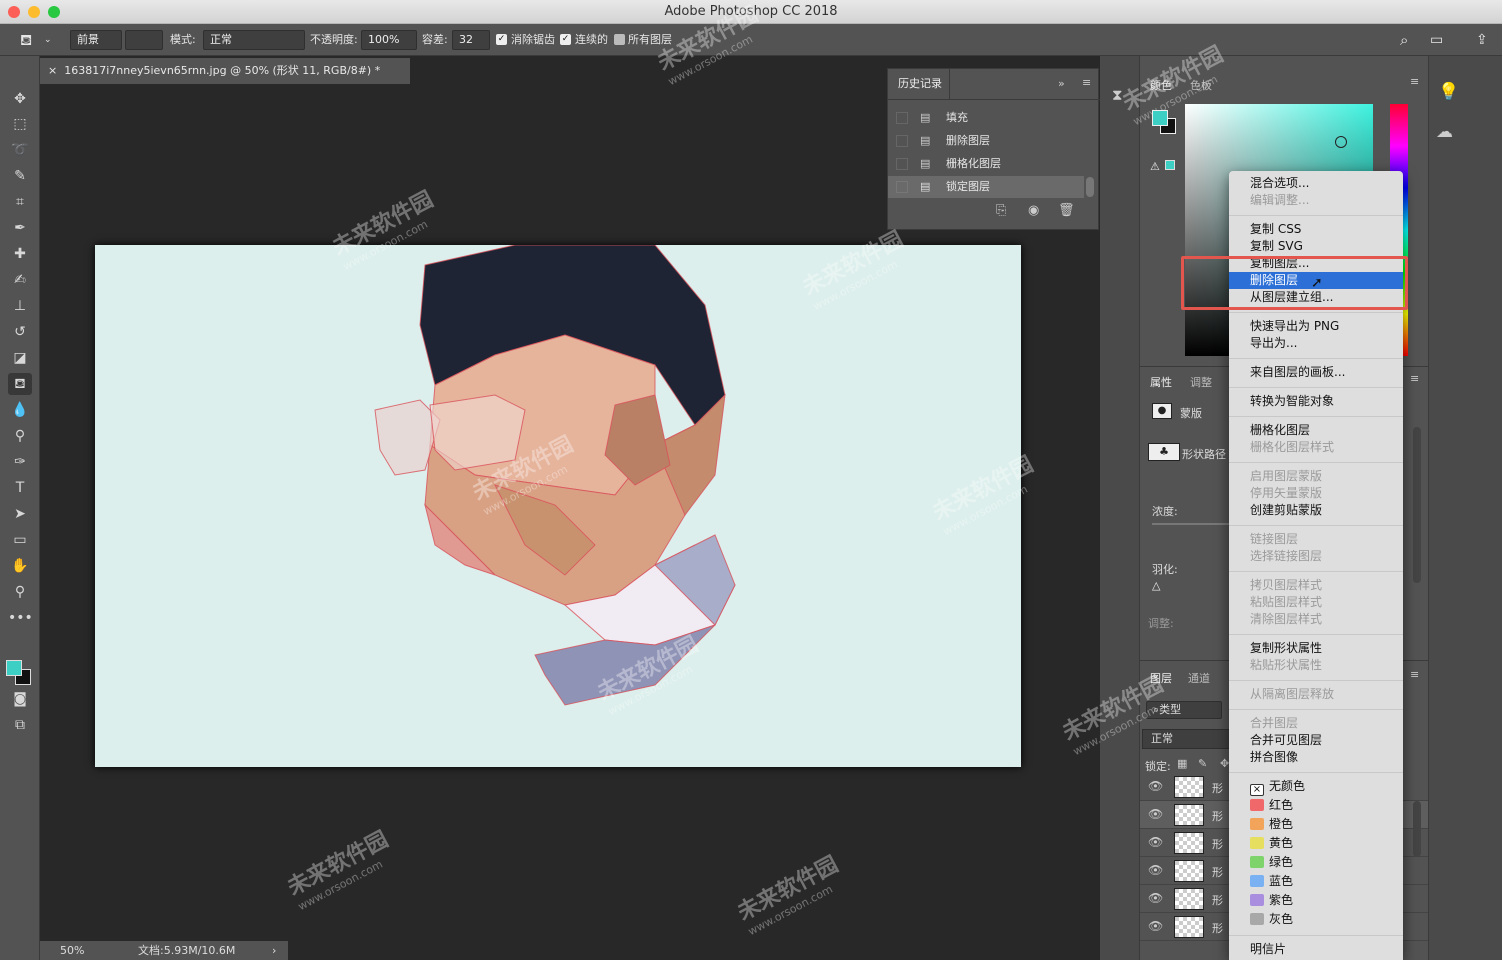 This screenshot has width=1502, height=960. What do you see at coordinates (471, 40) in the screenshot?
I see `tolerance-input: 32` at bounding box center [471, 40].